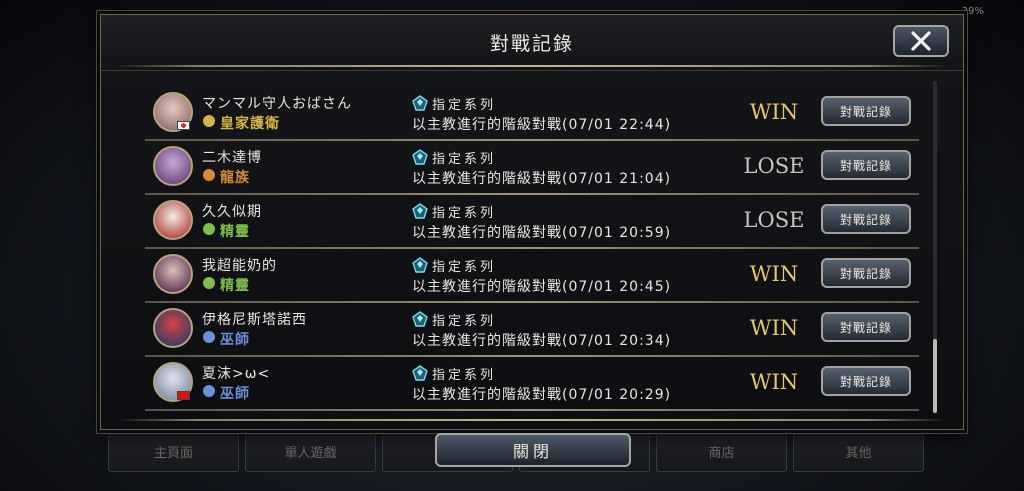  What do you see at coordinates (542, 125) in the screenshot?
I see `mode-time: 以主教進行的階級對戰(07/01 22:44)` at bounding box center [542, 125].